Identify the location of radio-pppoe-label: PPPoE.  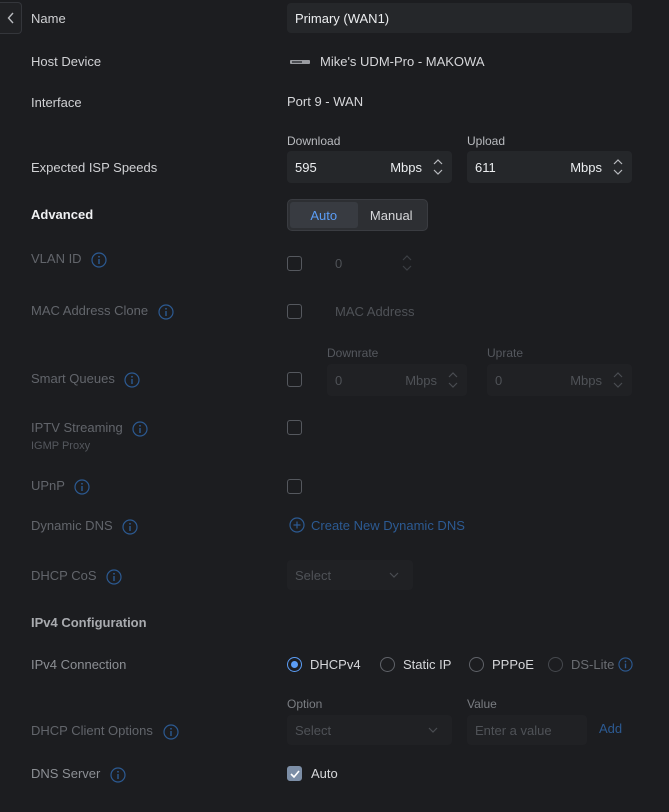
(513, 664).